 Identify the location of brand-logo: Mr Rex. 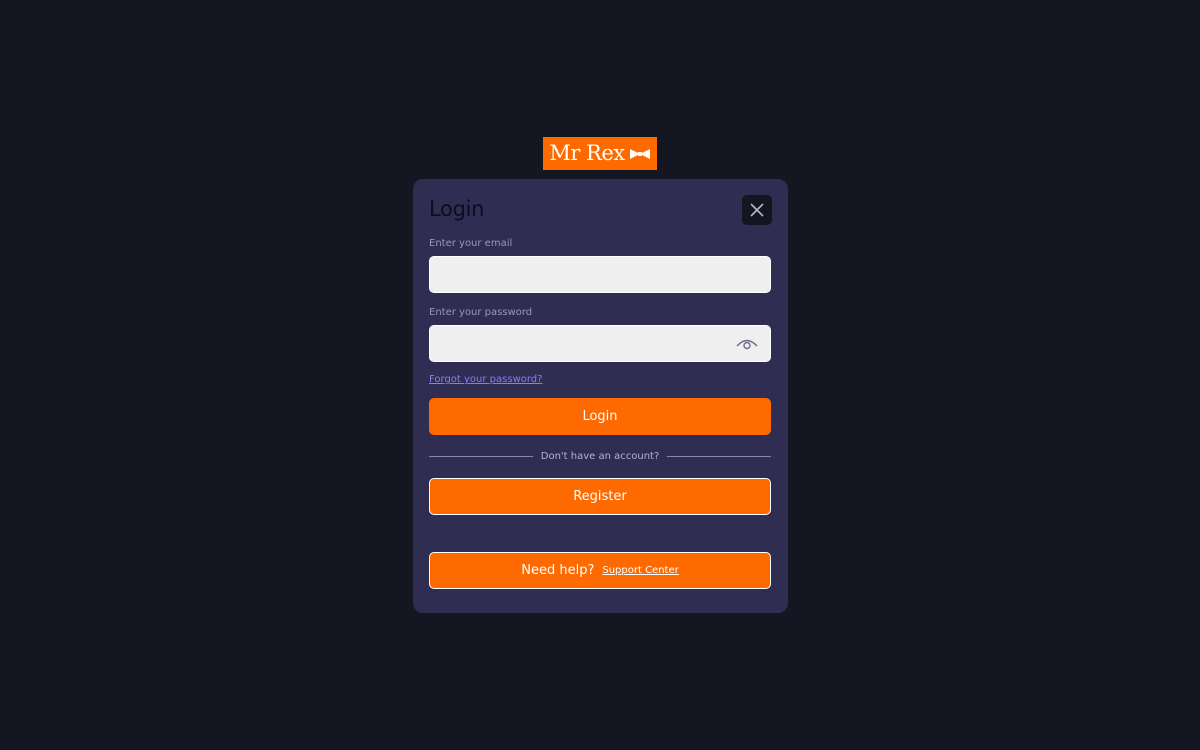
(600, 153).